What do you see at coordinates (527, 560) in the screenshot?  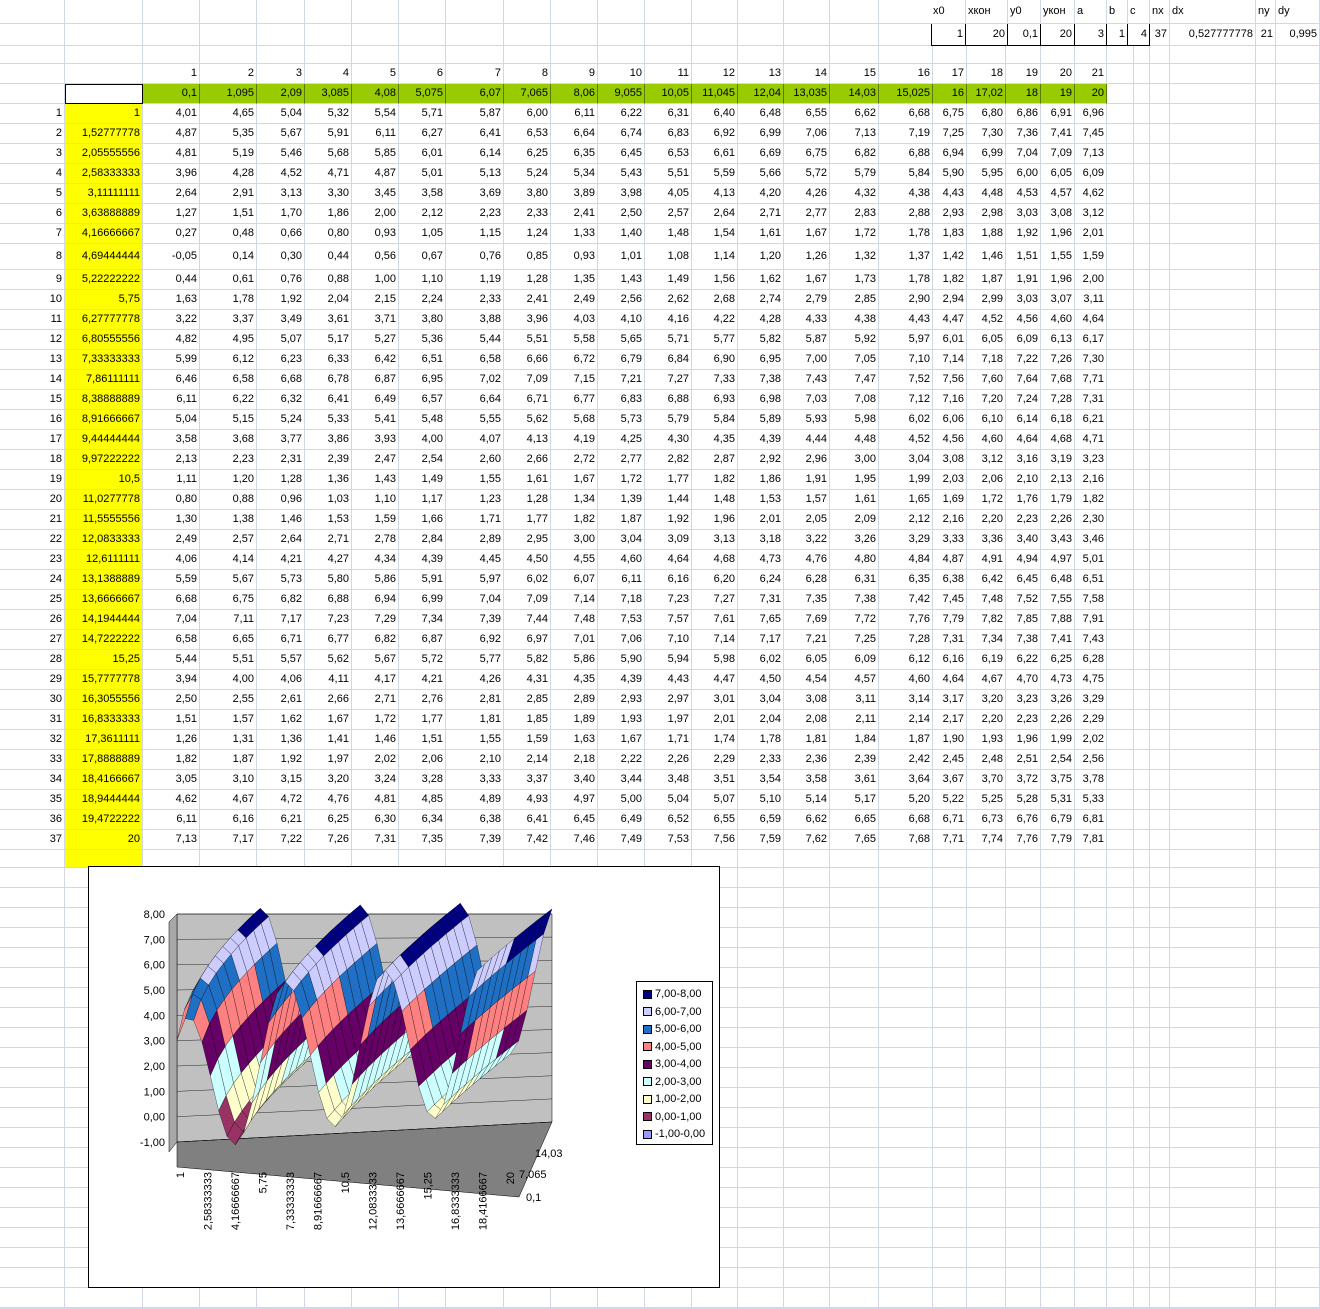 I see `z-value: 4,50` at bounding box center [527, 560].